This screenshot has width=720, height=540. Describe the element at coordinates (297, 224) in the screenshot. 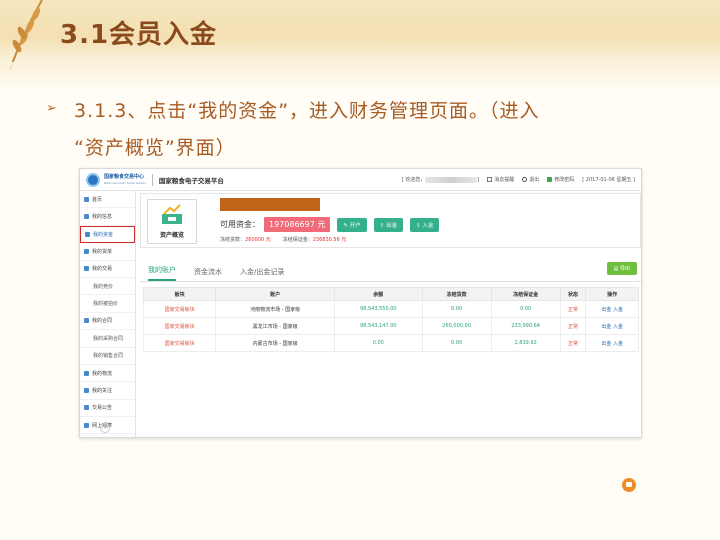

I see `available-funds-value: 197086697 元` at that location.